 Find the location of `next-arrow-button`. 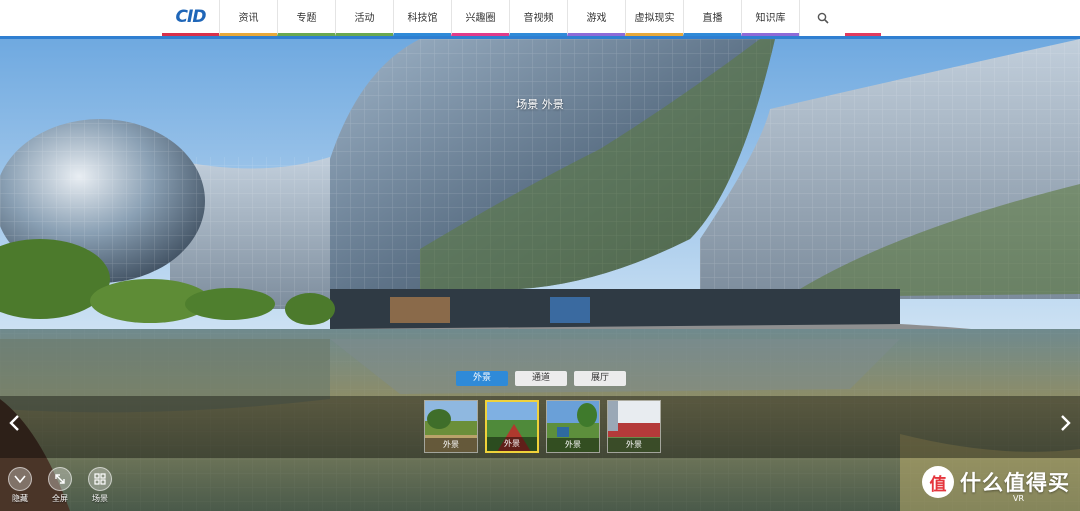

next-arrow-button is located at coordinates (1066, 423).